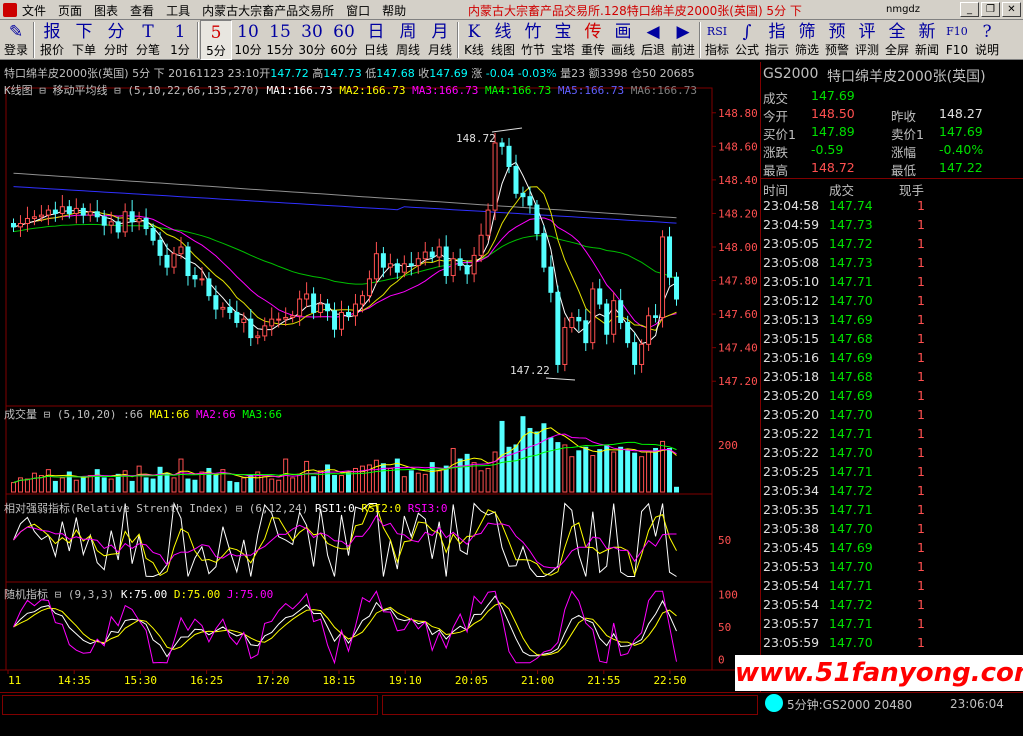 The height and width of the screenshot is (736, 1023). What do you see at coordinates (897, 40) in the screenshot?
I see `toolbar-button-28: 全全屏` at bounding box center [897, 40].